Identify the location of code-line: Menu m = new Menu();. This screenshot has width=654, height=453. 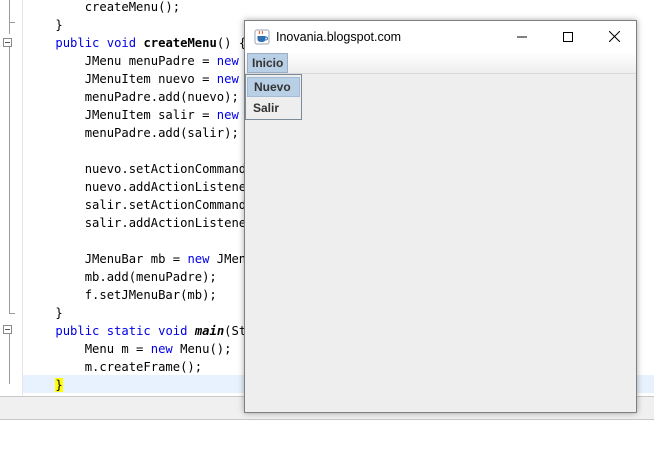
(129, 349).